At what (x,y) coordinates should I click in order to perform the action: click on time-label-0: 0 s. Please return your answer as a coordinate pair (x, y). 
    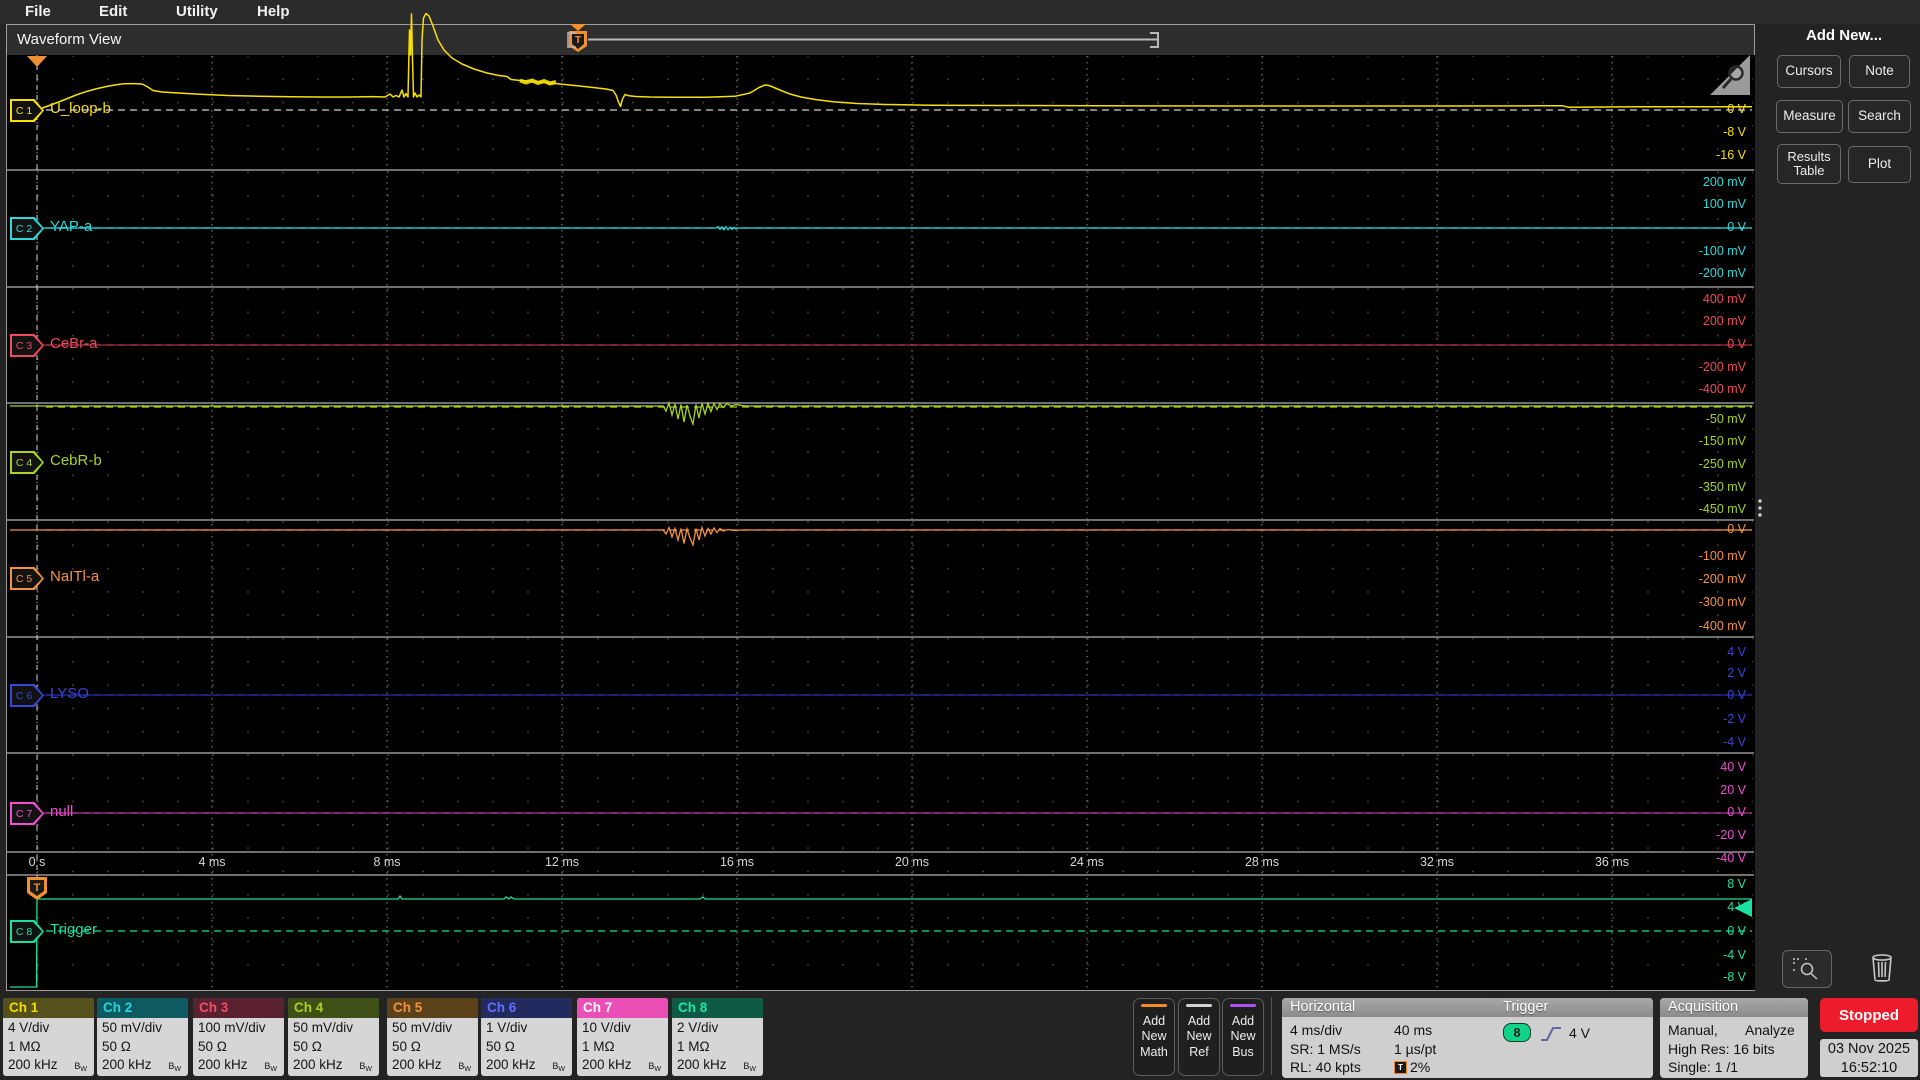
    Looking at the image, I should click on (37, 862).